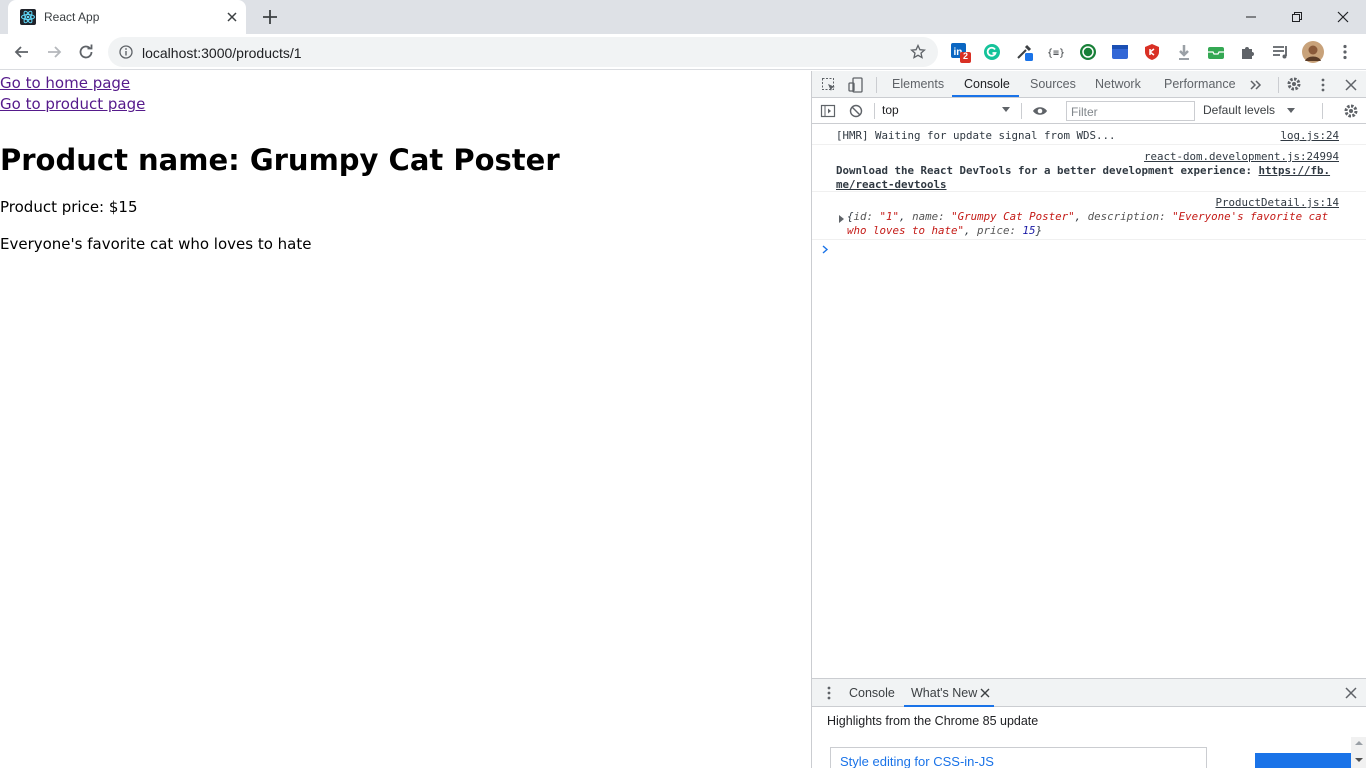 This screenshot has width=1366, height=768. I want to click on close-window-button, so click(1343, 17).